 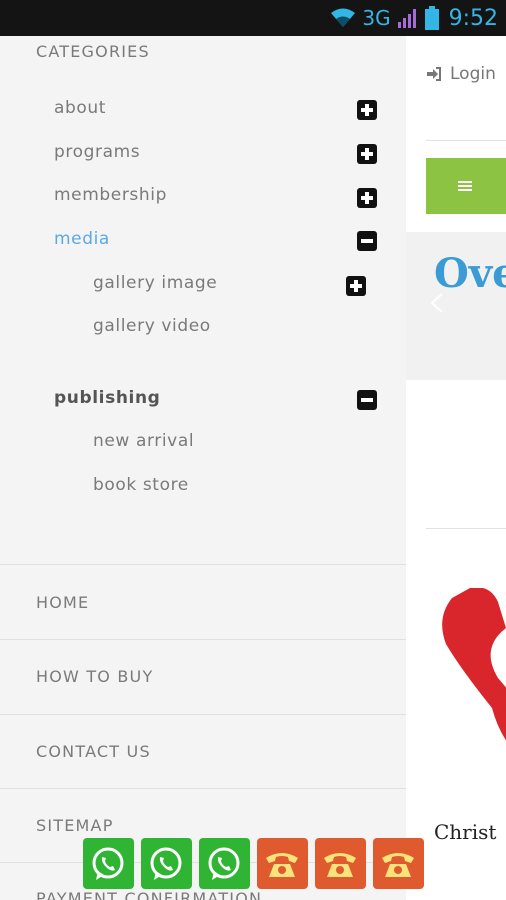 What do you see at coordinates (94, 676) in the screenshot?
I see `nav-how-to-buy: HOW TO BUY` at bounding box center [94, 676].